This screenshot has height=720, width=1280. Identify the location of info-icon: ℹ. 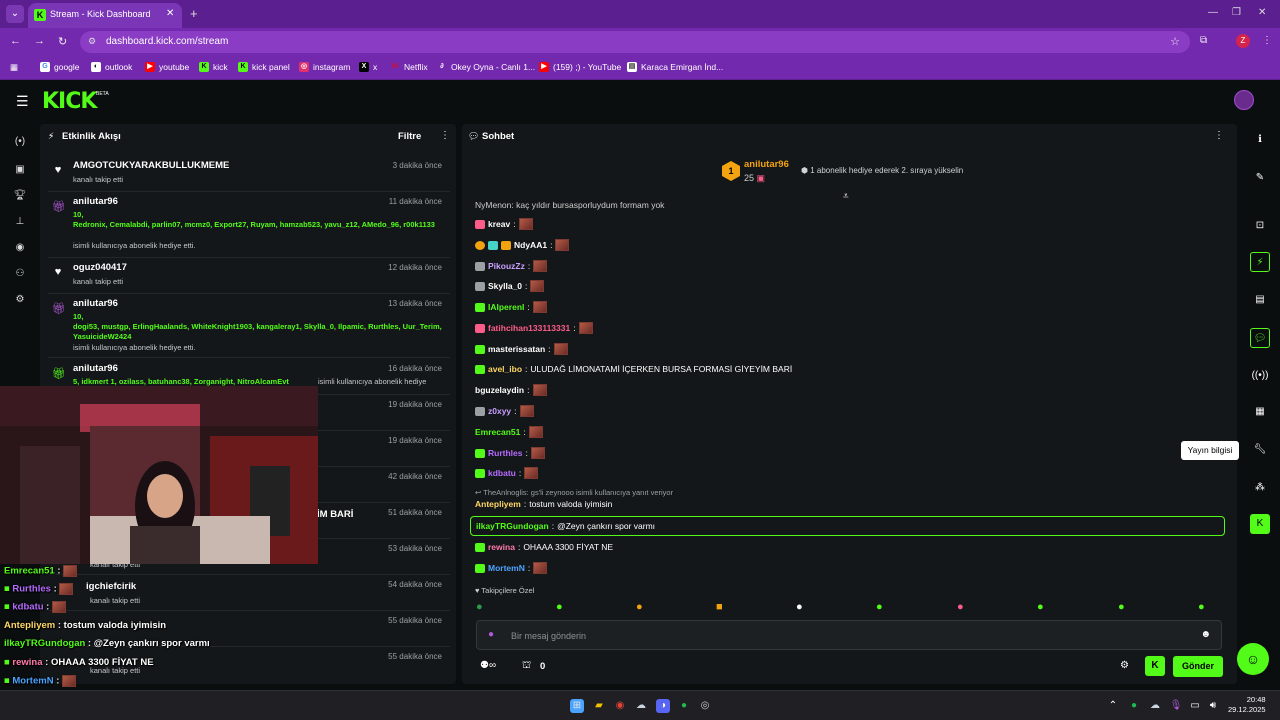
(1260, 140).